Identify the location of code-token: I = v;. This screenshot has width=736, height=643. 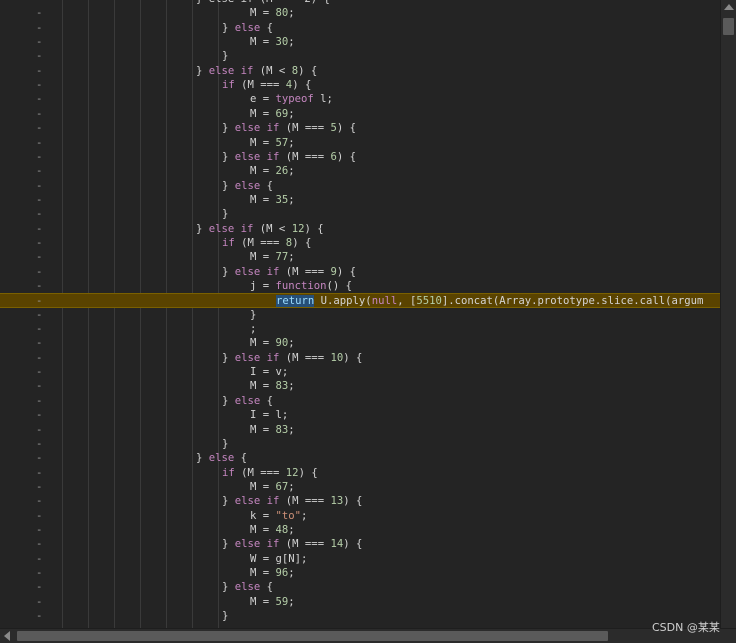
(269, 372).